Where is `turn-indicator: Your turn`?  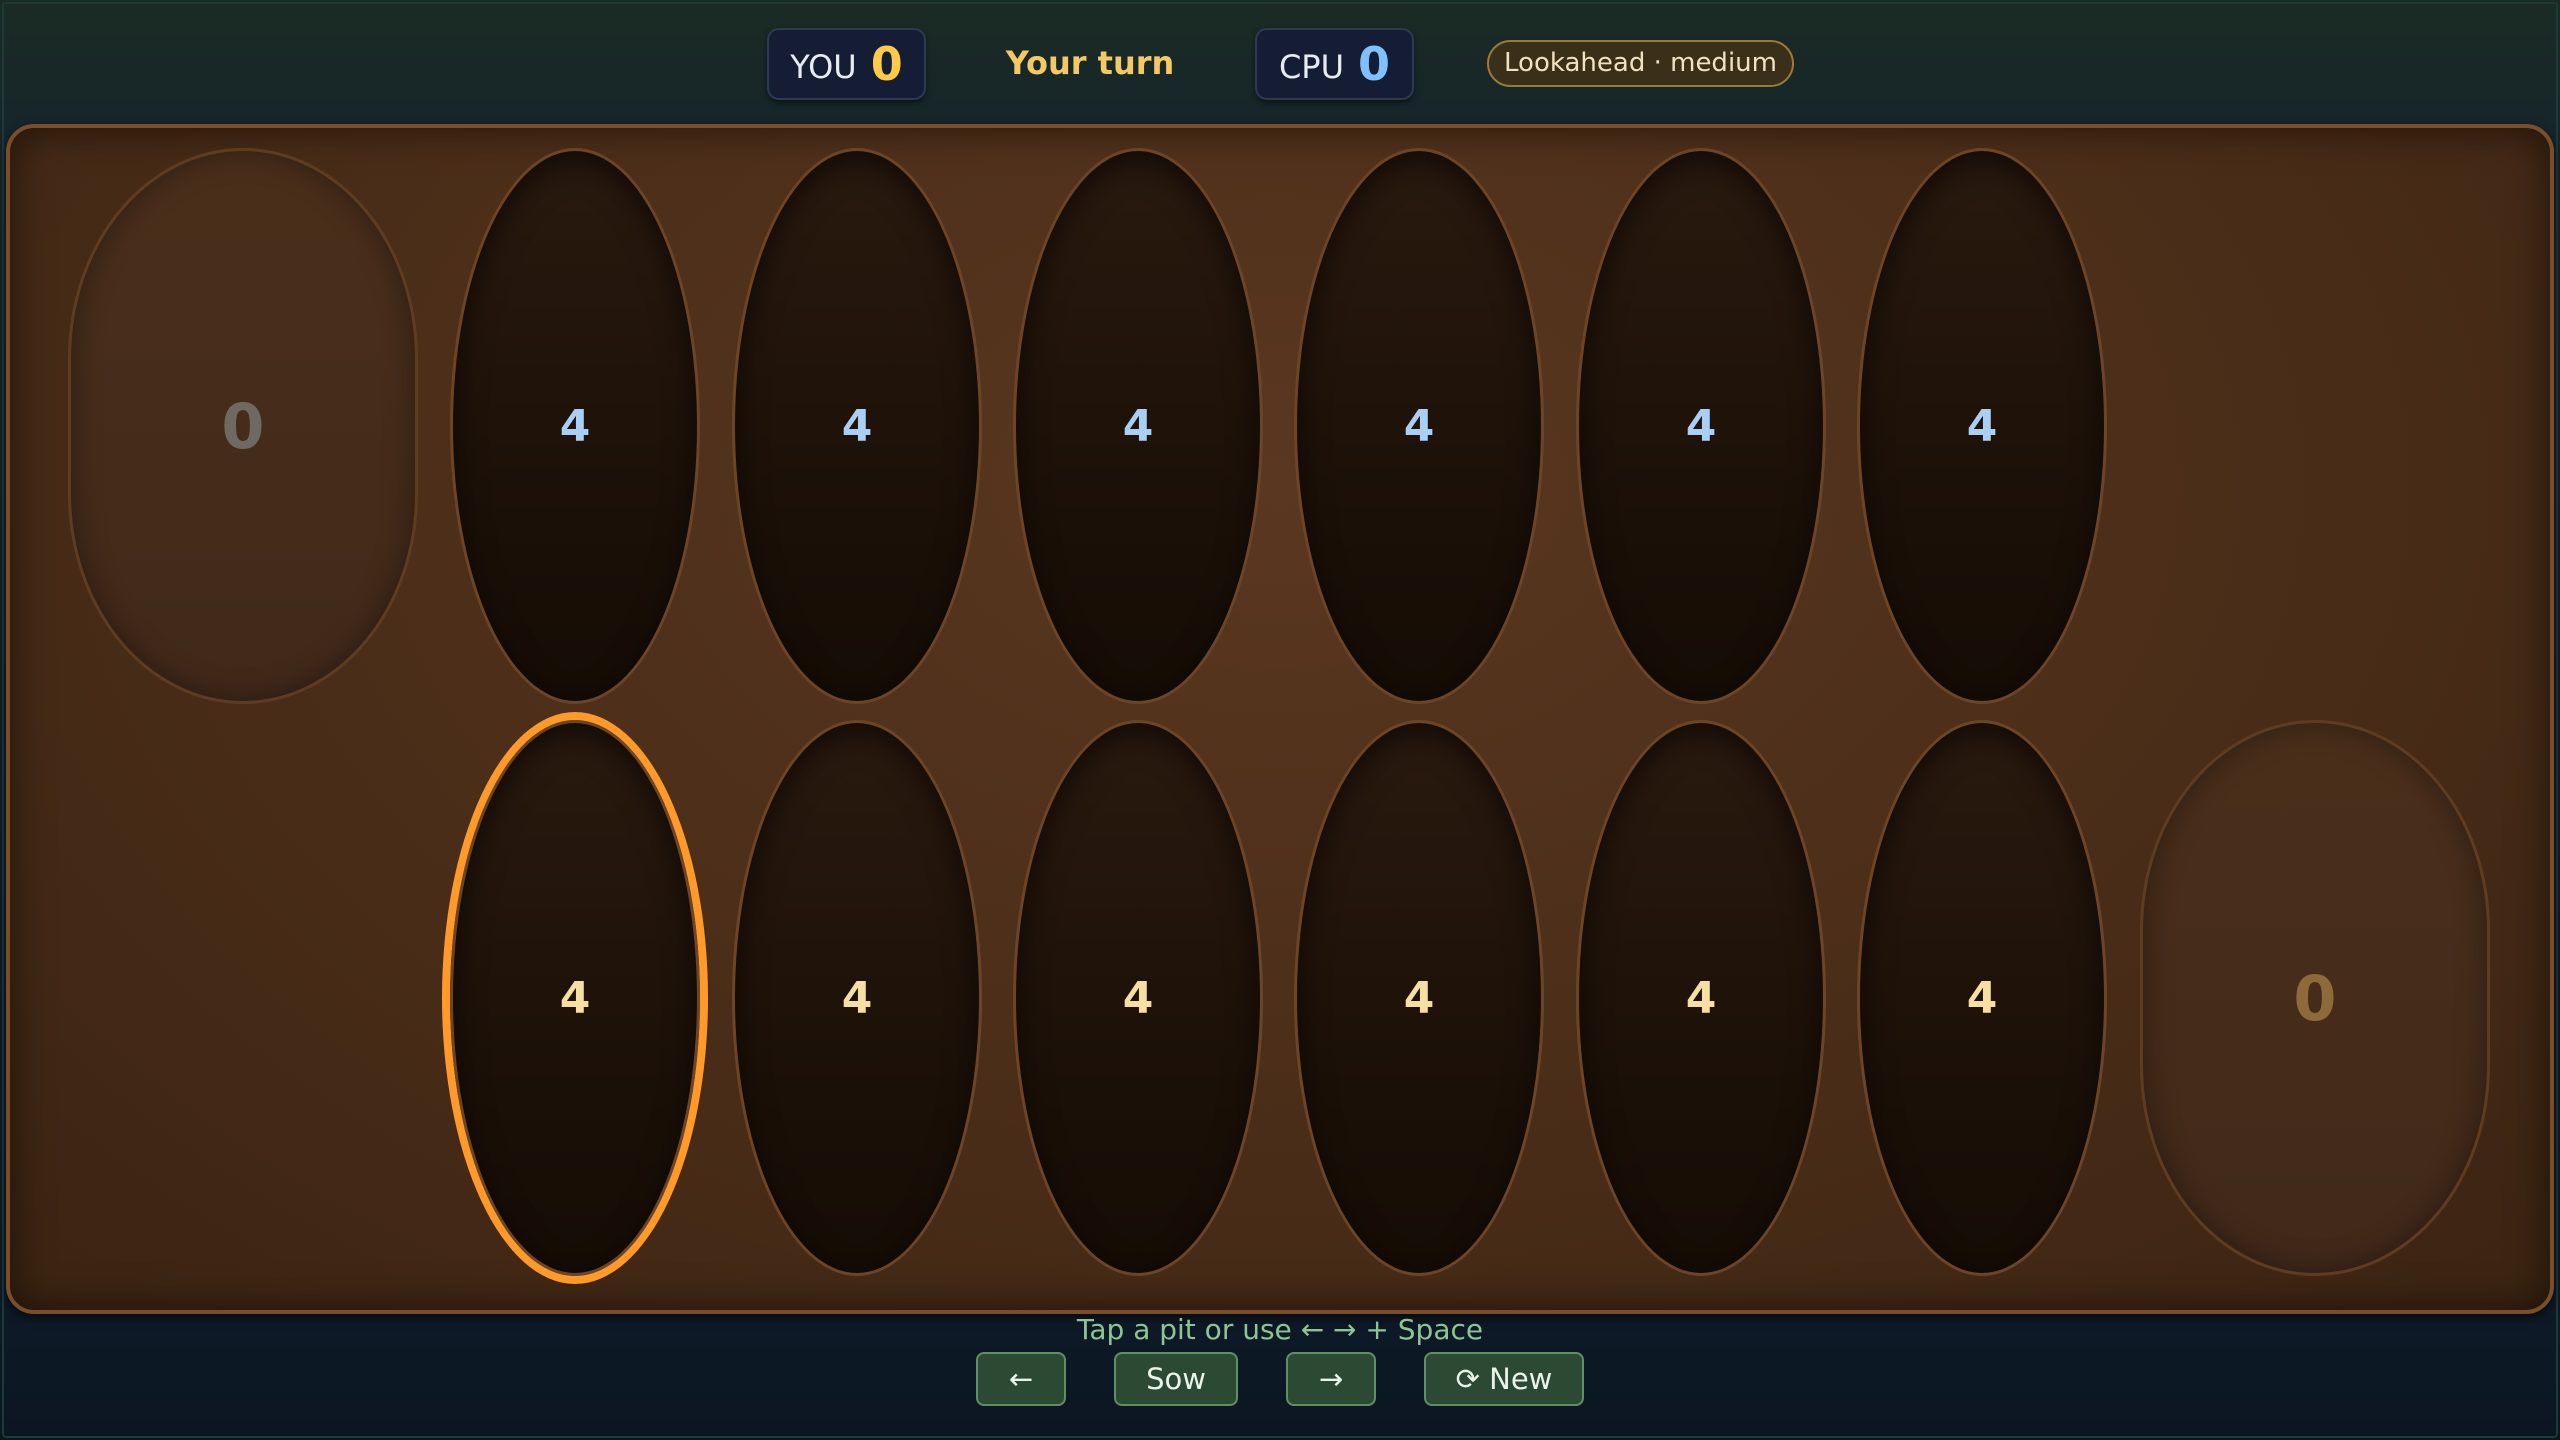
turn-indicator: Your turn is located at coordinates (1090, 63).